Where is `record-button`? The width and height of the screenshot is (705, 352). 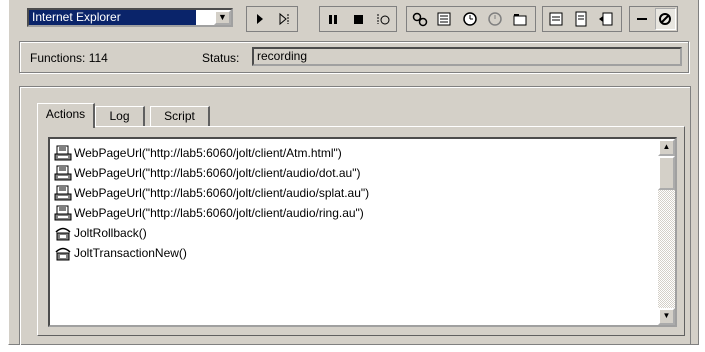
record-button is located at coordinates (382, 19).